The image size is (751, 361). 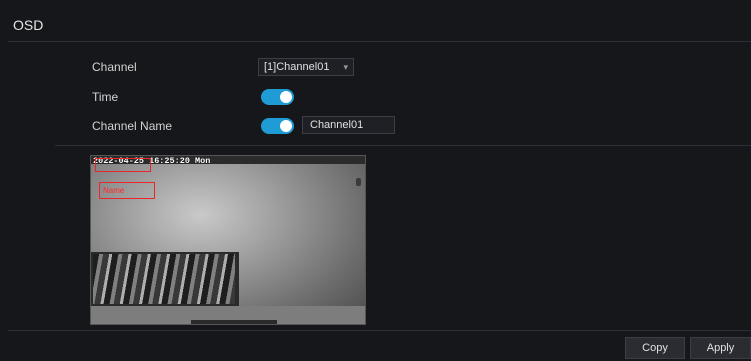 What do you see at coordinates (164, 279) in the screenshot?
I see `cloth-object` at bounding box center [164, 279].